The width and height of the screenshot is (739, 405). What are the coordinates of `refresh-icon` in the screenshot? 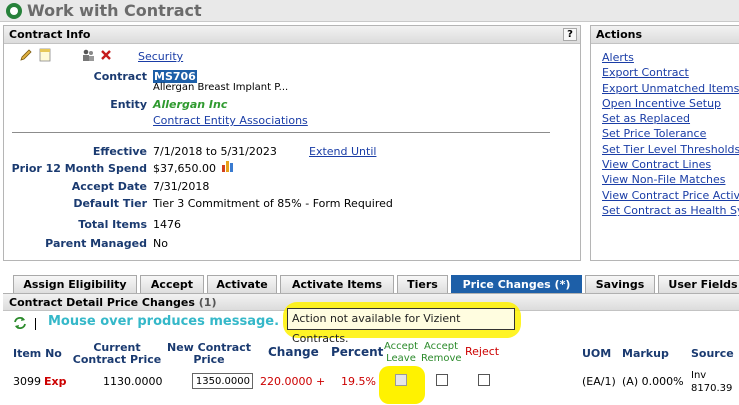 It's located at (20, 323).